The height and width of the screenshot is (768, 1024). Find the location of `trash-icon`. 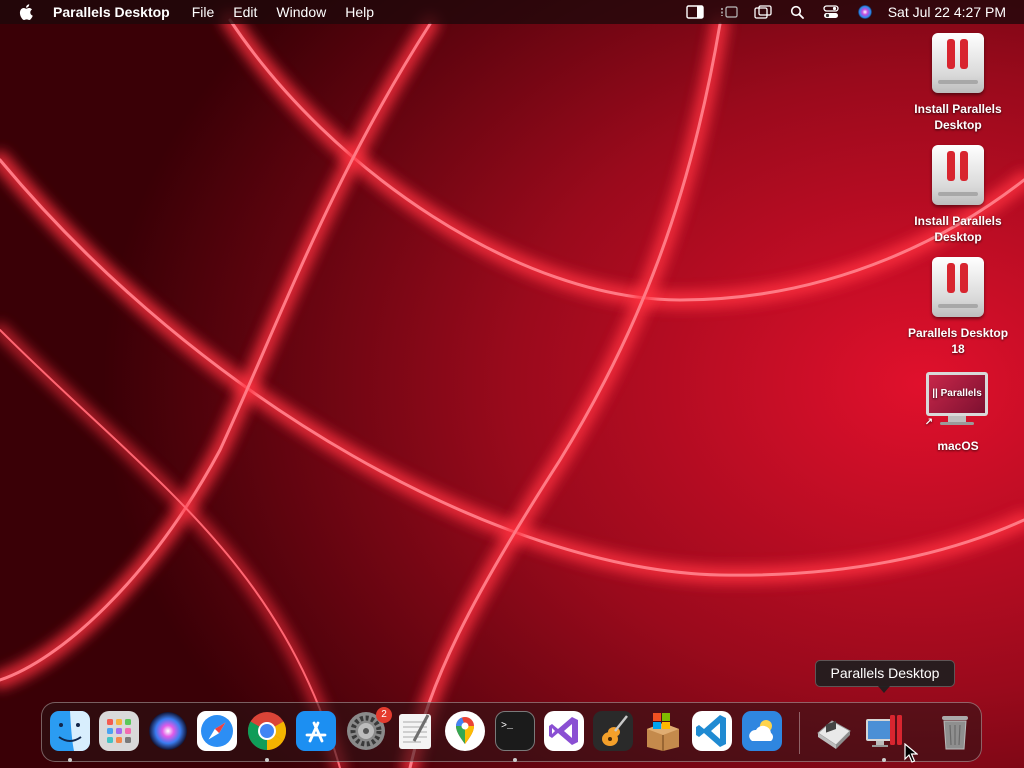

trash-icon is located at coordinates (955, 731).